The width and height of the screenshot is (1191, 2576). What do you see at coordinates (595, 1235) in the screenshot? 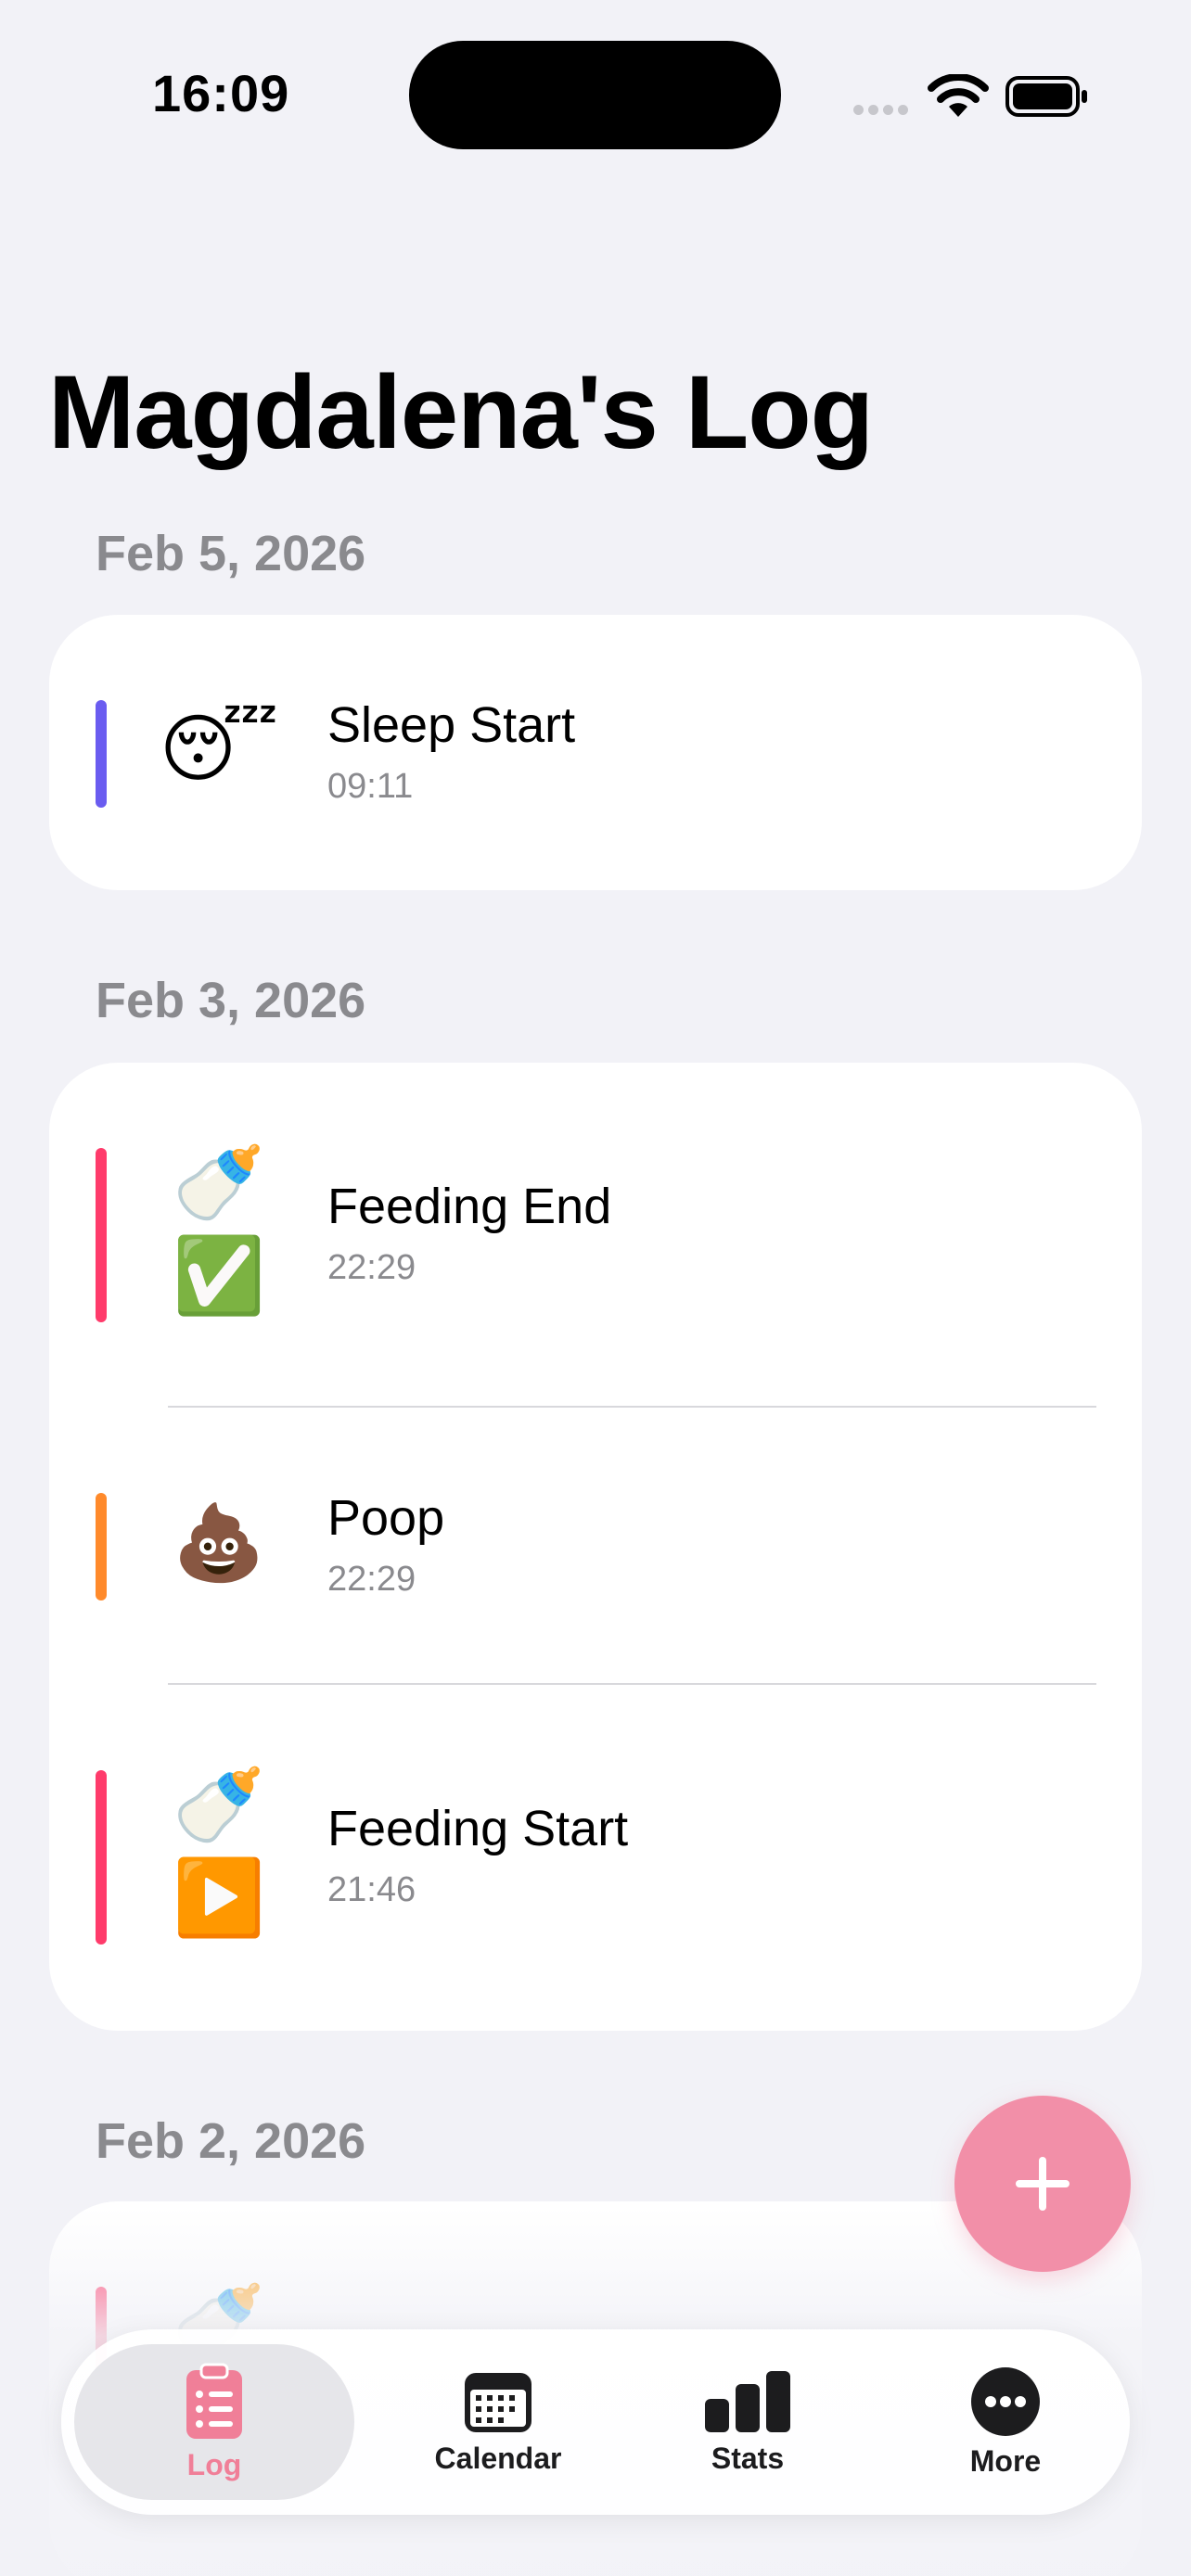
I see `log-entry-feeding-end: 🍼 ✅ Feeding End 22:29` at bounding box center [595, 1235].